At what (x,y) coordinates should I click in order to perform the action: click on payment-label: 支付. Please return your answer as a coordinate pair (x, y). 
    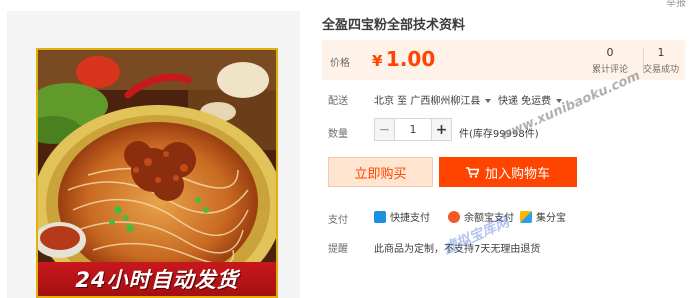
    Looking at the image, I should click on (338, 220).